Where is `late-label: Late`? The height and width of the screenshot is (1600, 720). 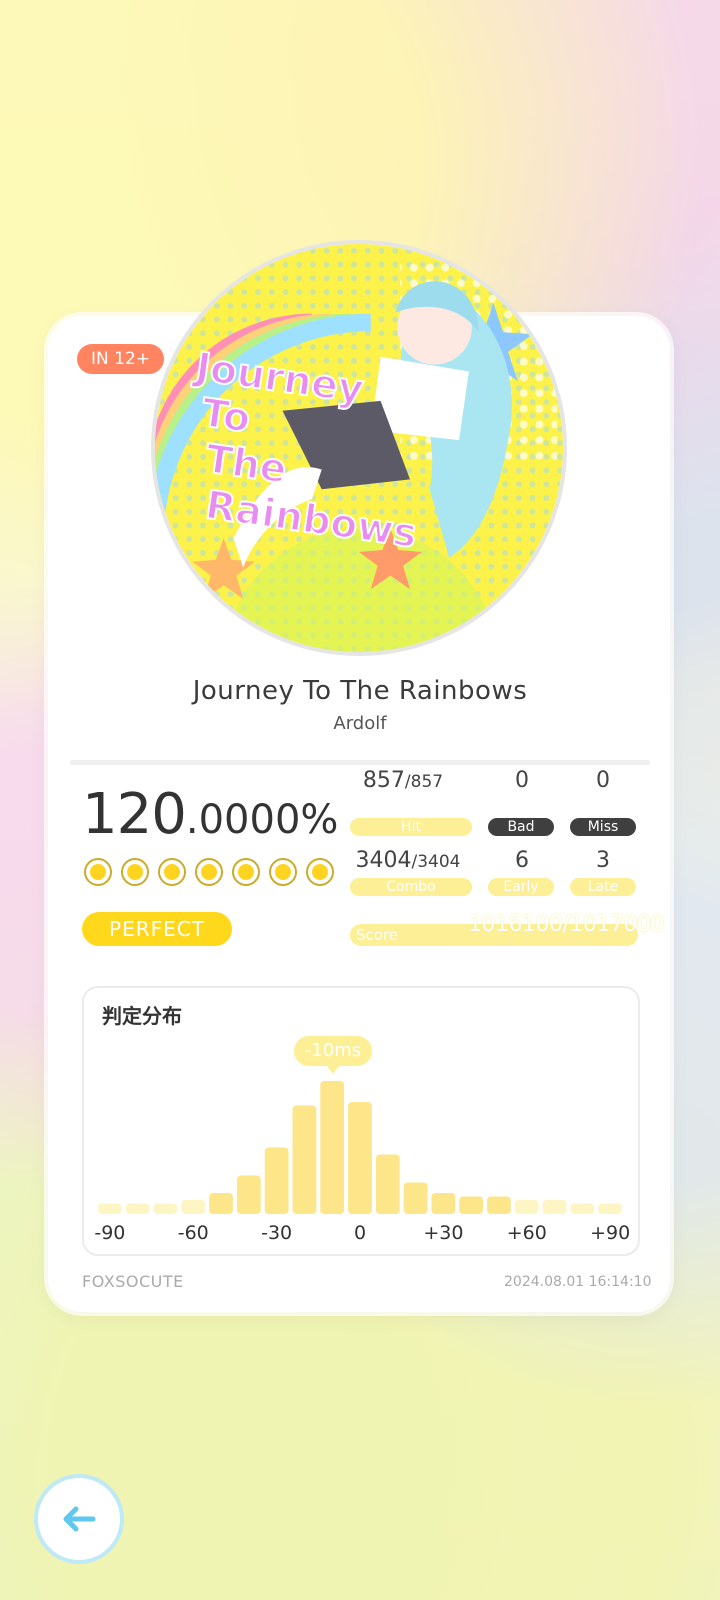
late-label: Late is located at coordinates (603, 887).